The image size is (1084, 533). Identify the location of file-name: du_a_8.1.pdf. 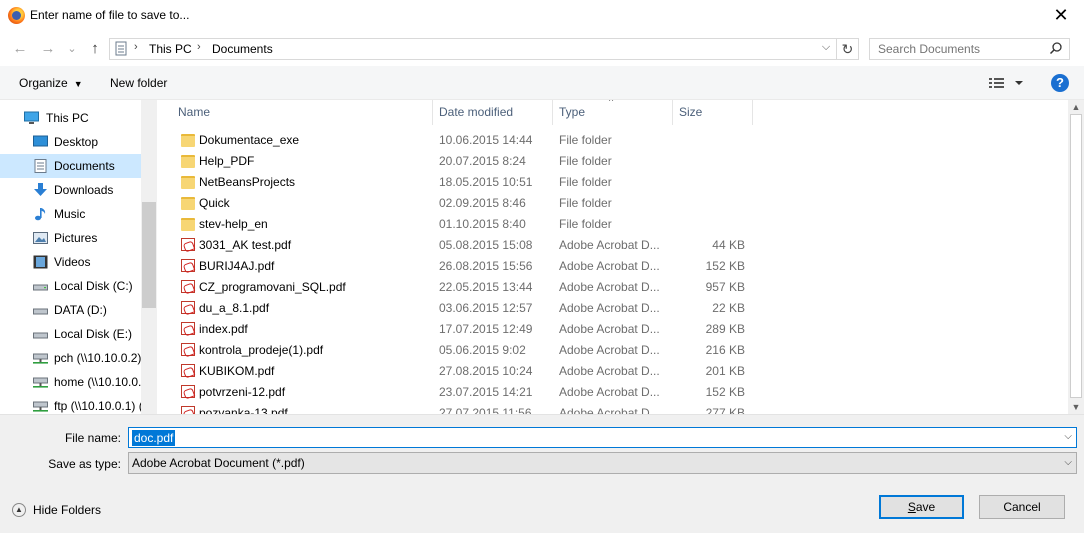
(234, 308).